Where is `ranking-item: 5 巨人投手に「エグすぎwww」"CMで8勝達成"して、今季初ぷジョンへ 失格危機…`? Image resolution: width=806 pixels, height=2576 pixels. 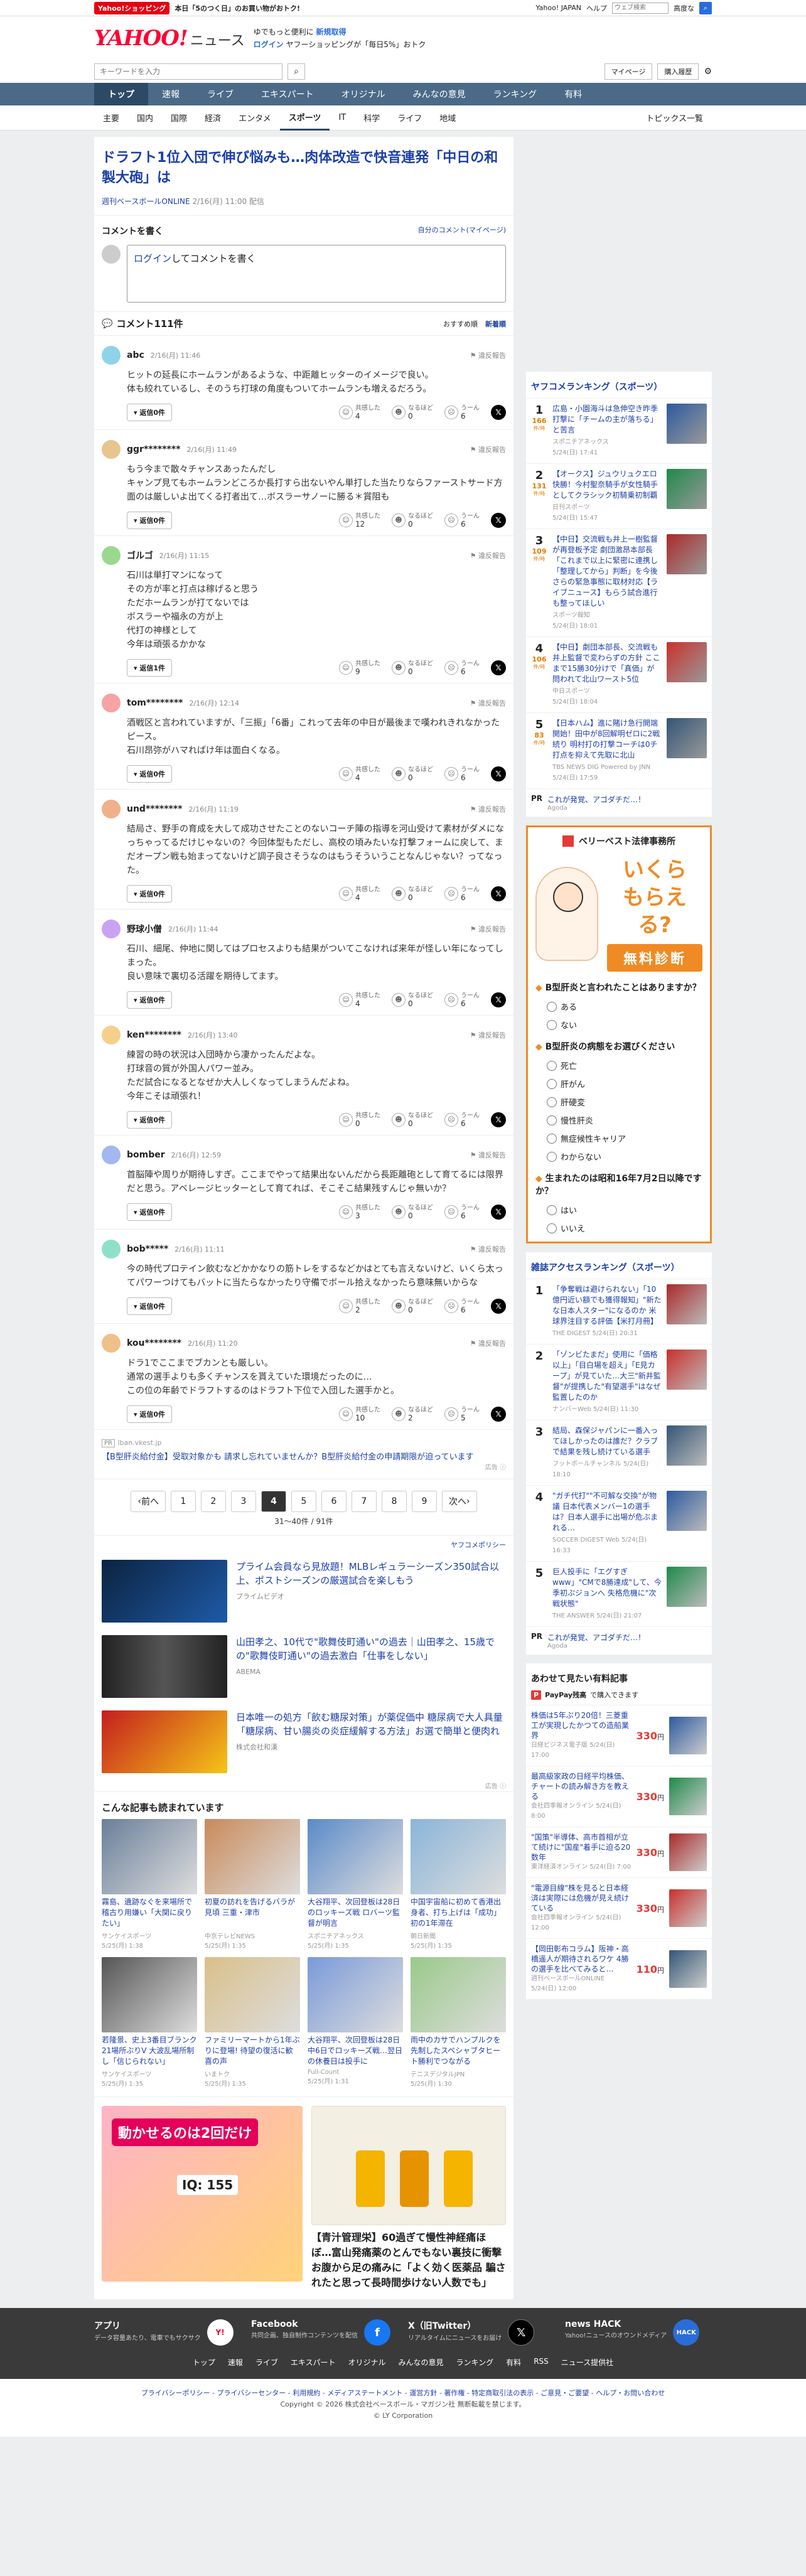 ranking-item: 5 巨人投手に「エグすぎwww」"CMで8勝達成"して、今季初ぷジョンへ 失格危機… is located at coordinates (619, 1593).